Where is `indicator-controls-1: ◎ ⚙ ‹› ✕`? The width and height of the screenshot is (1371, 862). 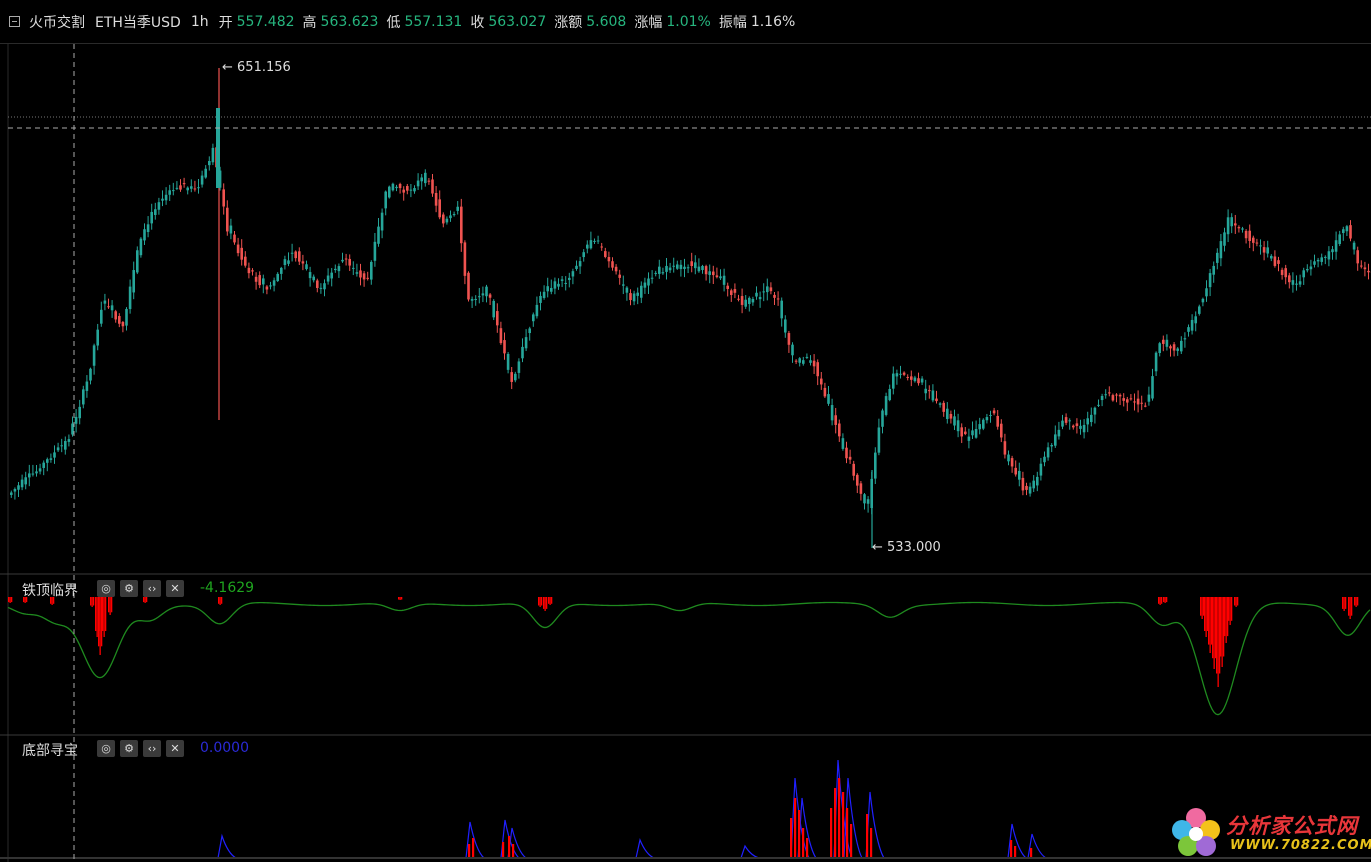 indicator-controls-1: ◎ ⚙ ‹› ✕ is located at coordinates (140, 588).